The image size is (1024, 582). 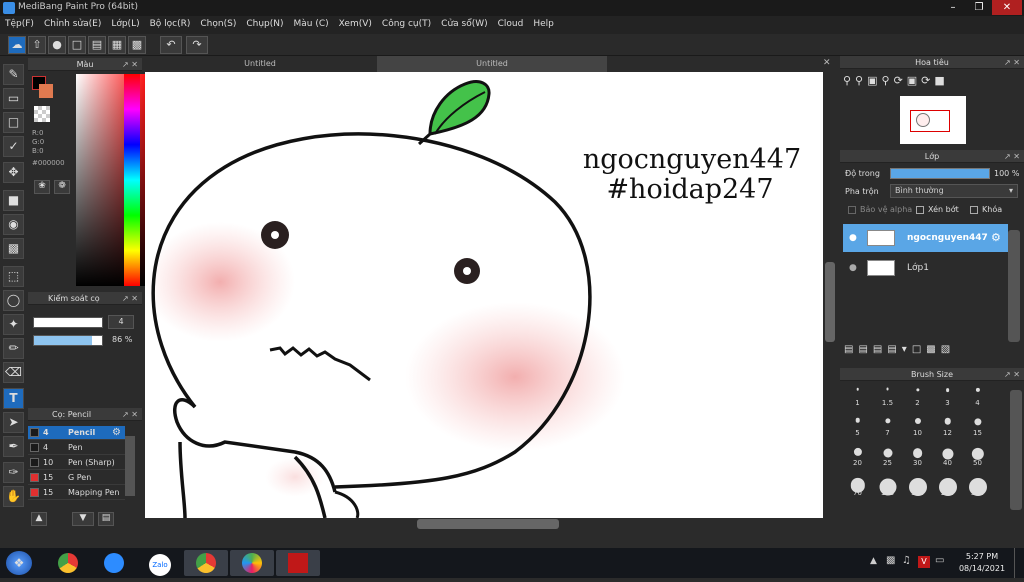 I want to click on redo-icon: ↷, so click(x=197, y=45).